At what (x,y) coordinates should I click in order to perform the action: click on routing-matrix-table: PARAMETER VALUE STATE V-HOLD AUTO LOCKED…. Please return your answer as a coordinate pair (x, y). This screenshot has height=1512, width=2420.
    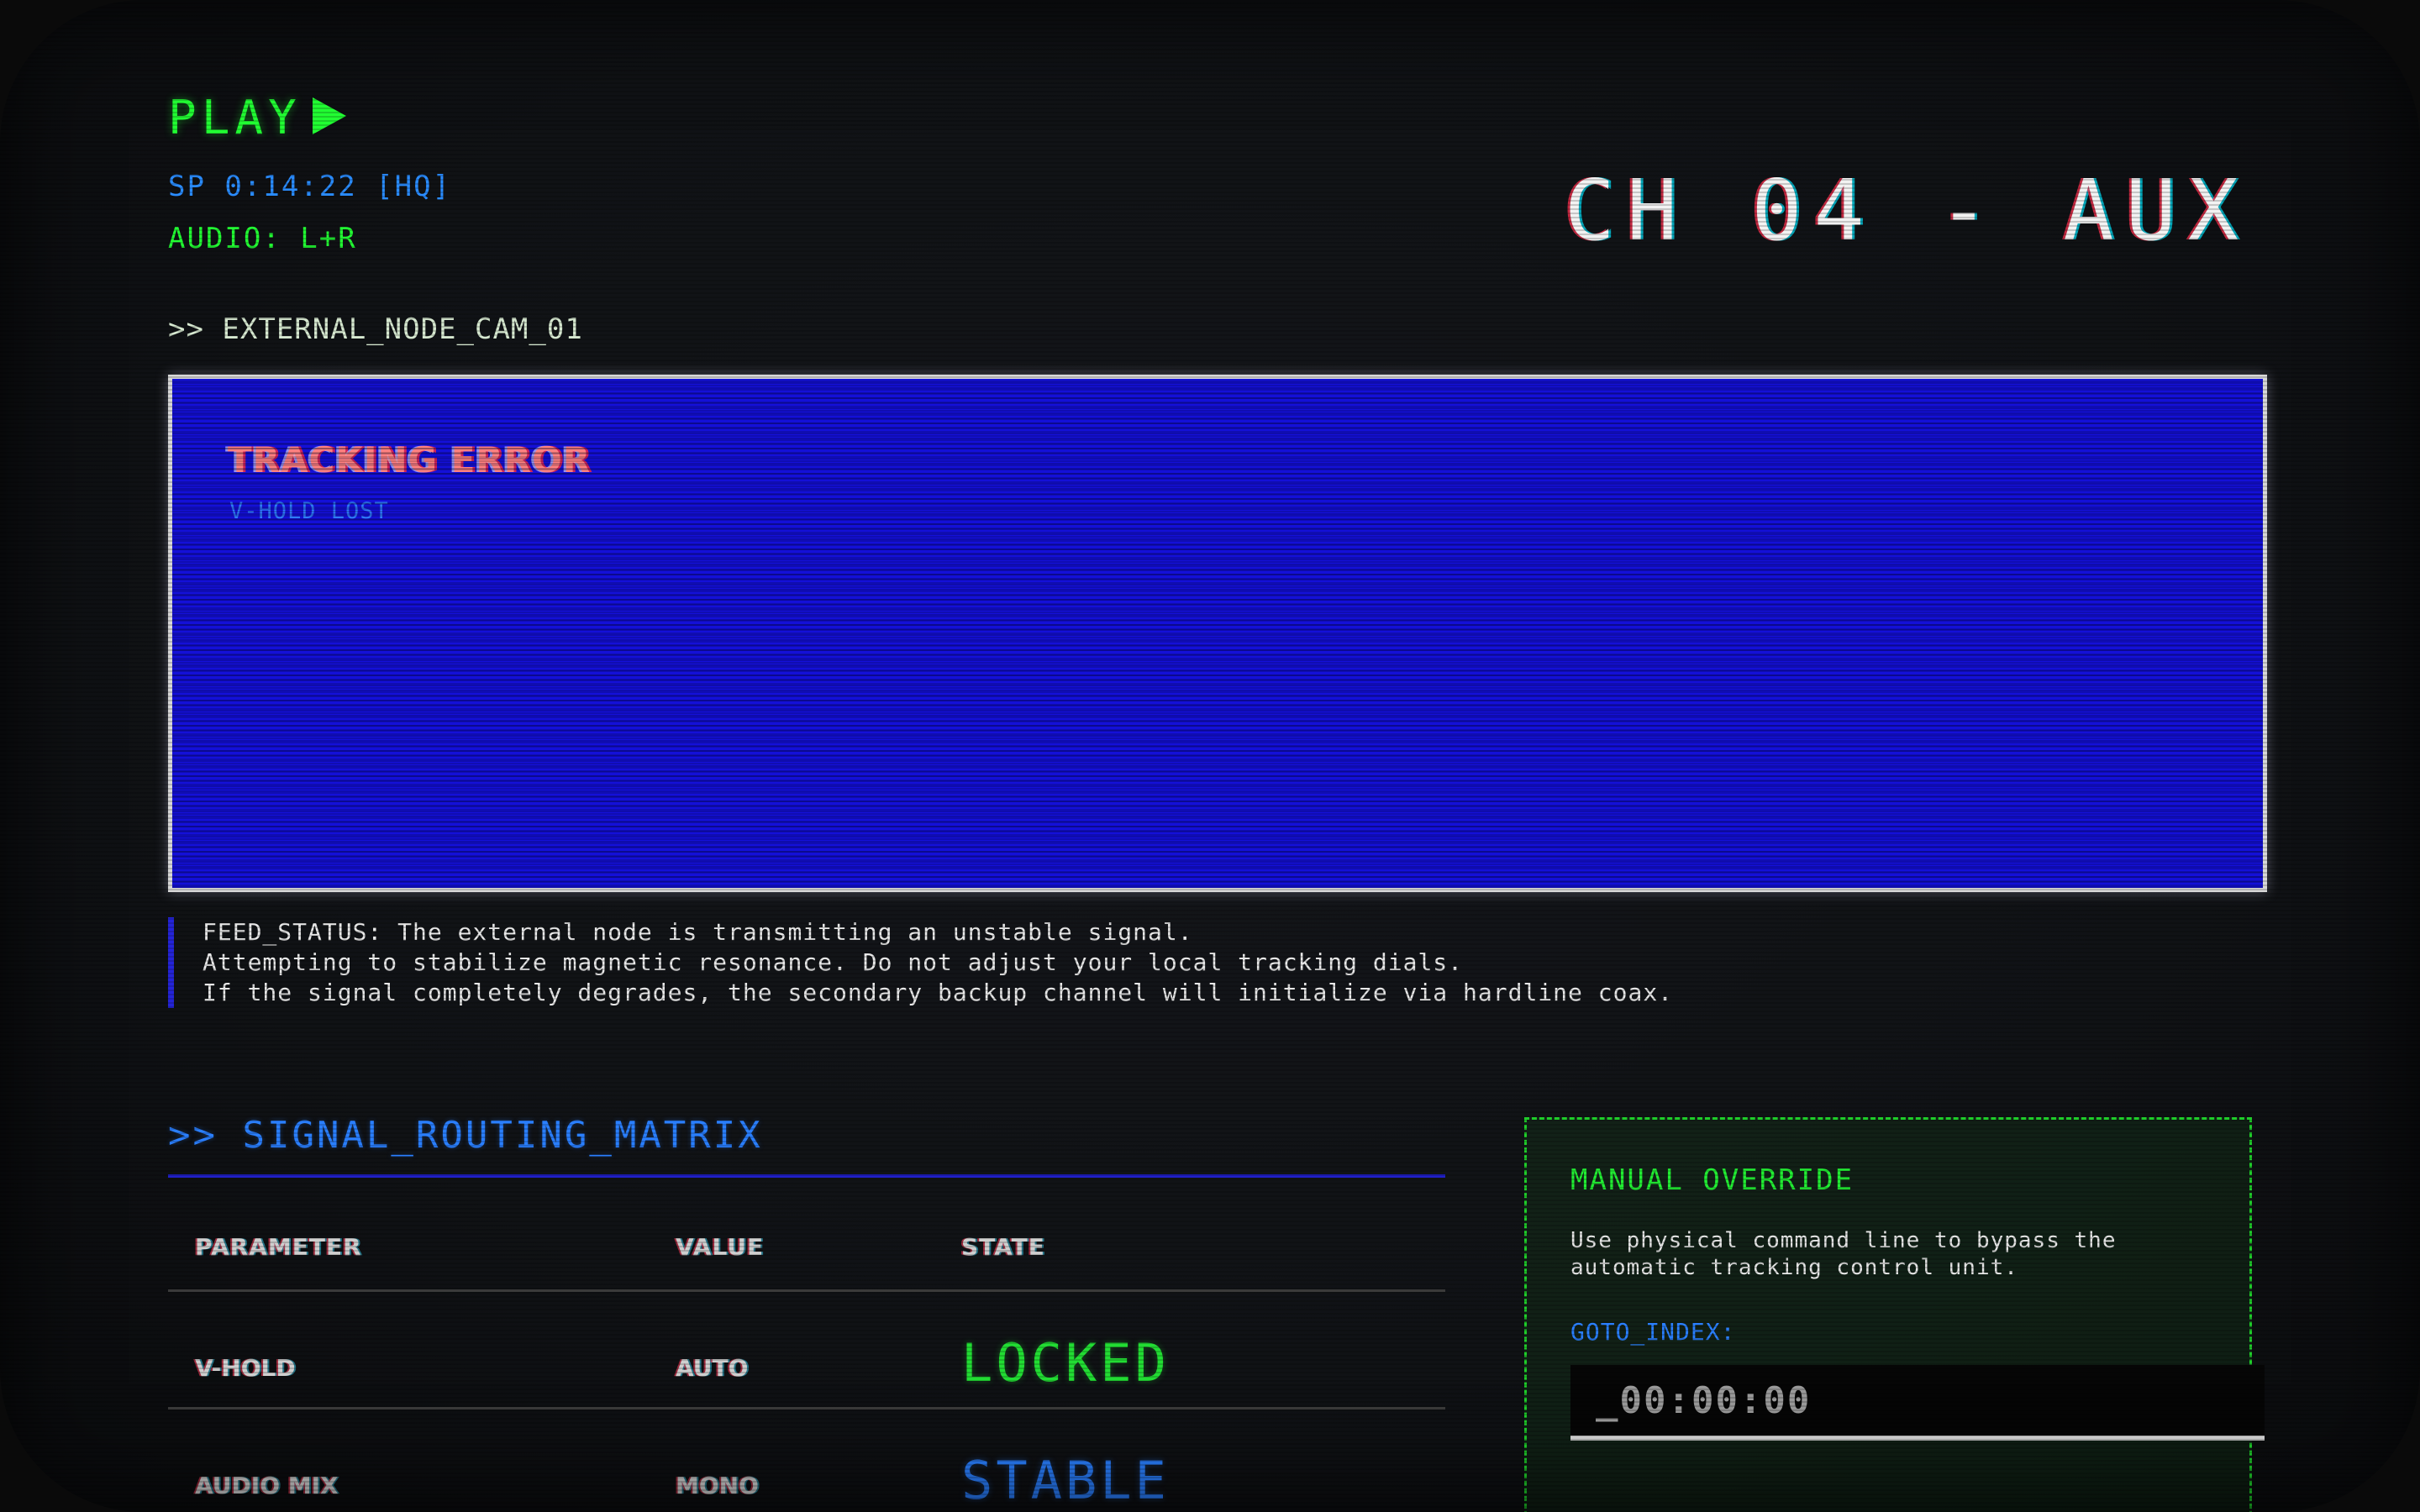
    Looking at the image, I should click on (807, 1353).